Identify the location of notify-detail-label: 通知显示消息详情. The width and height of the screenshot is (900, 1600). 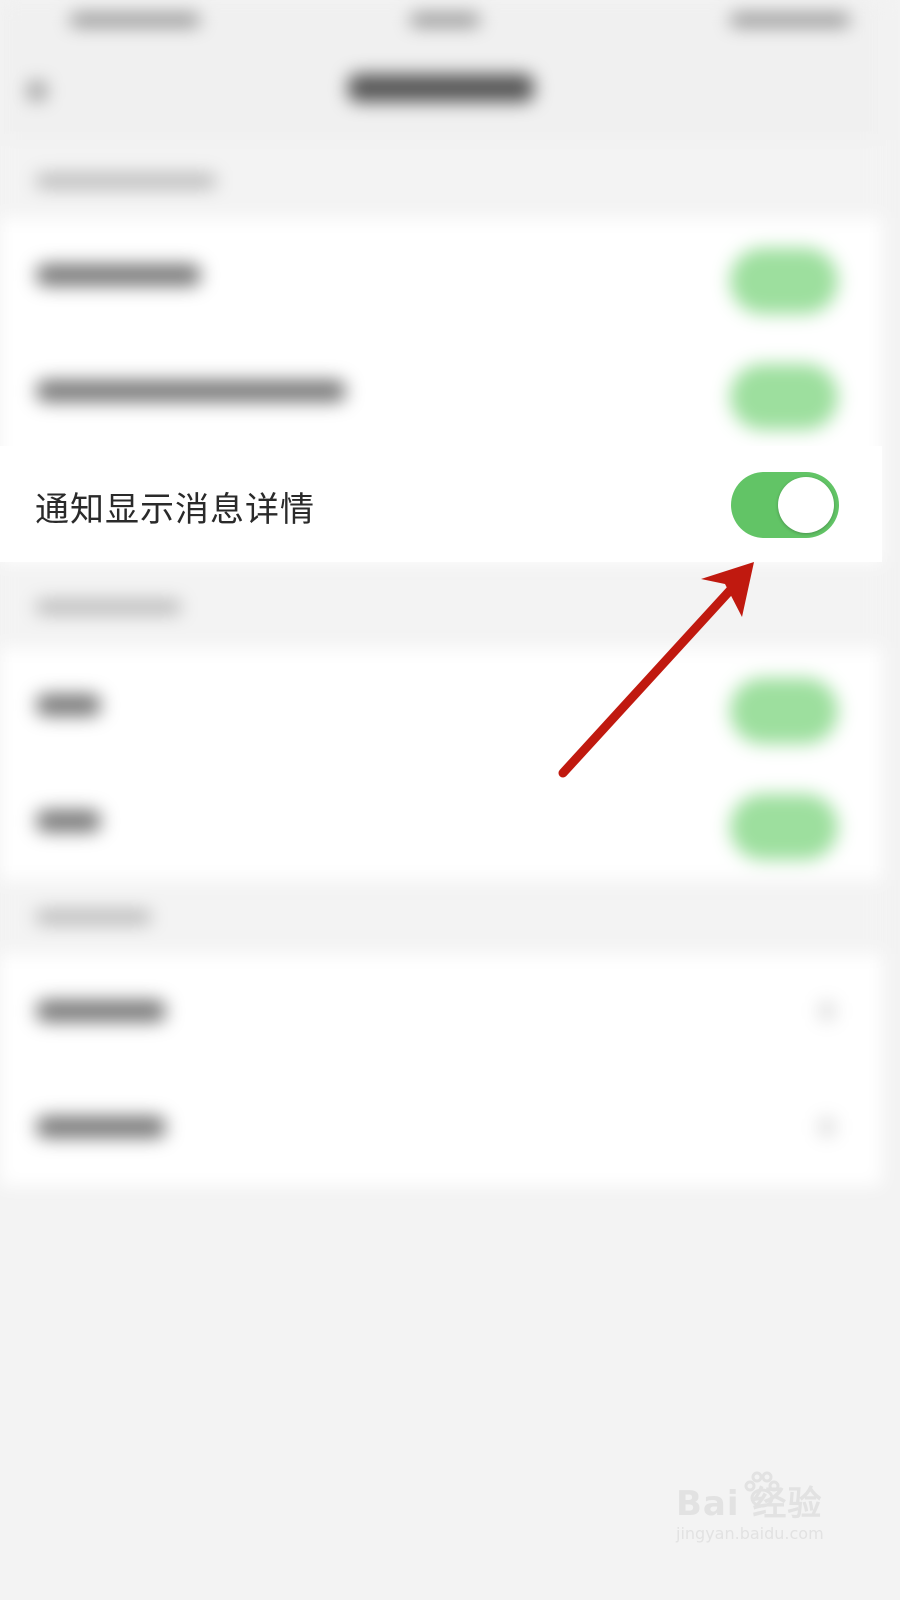
(175, 510).